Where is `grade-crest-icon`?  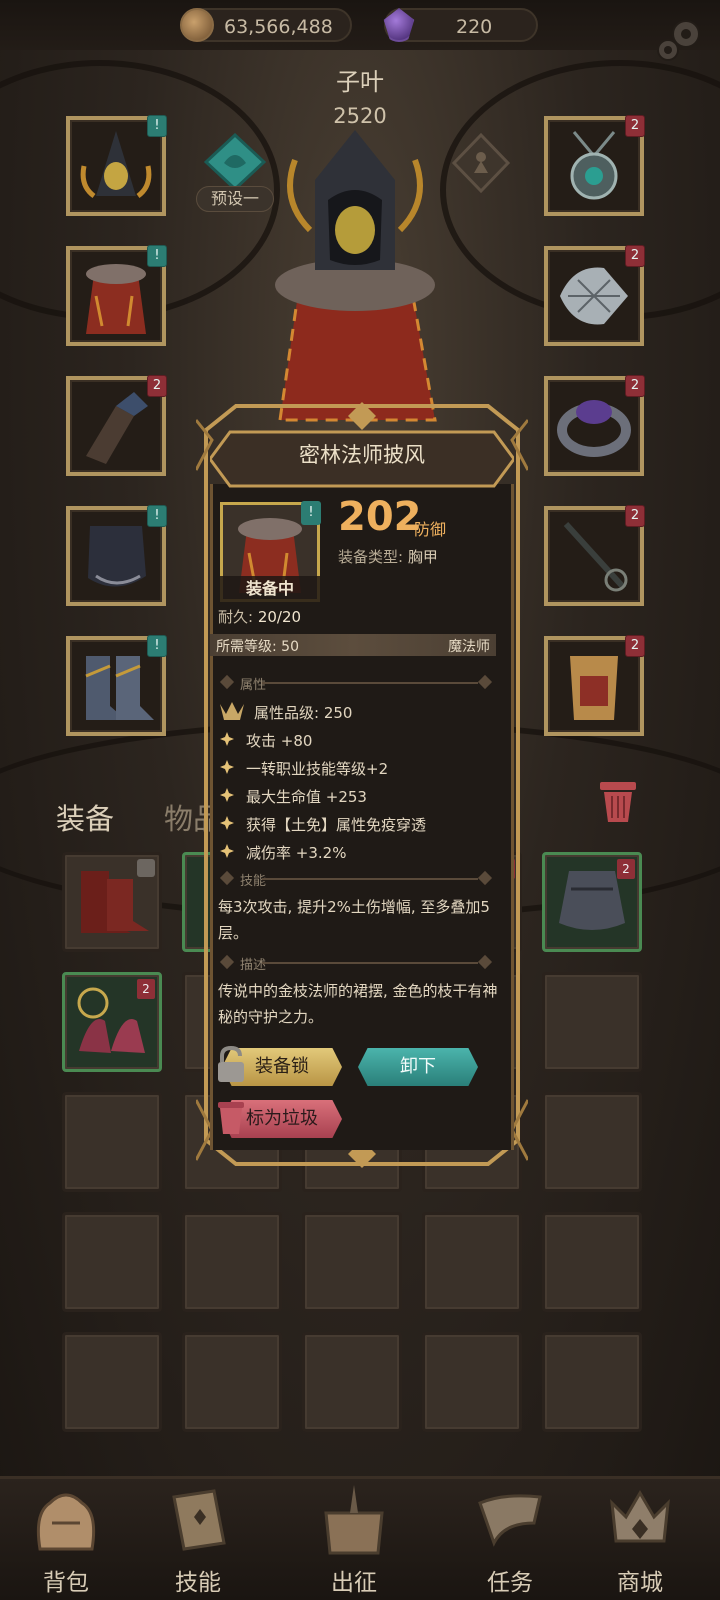
grade-crest-icon is located at coordinates (232, 711).